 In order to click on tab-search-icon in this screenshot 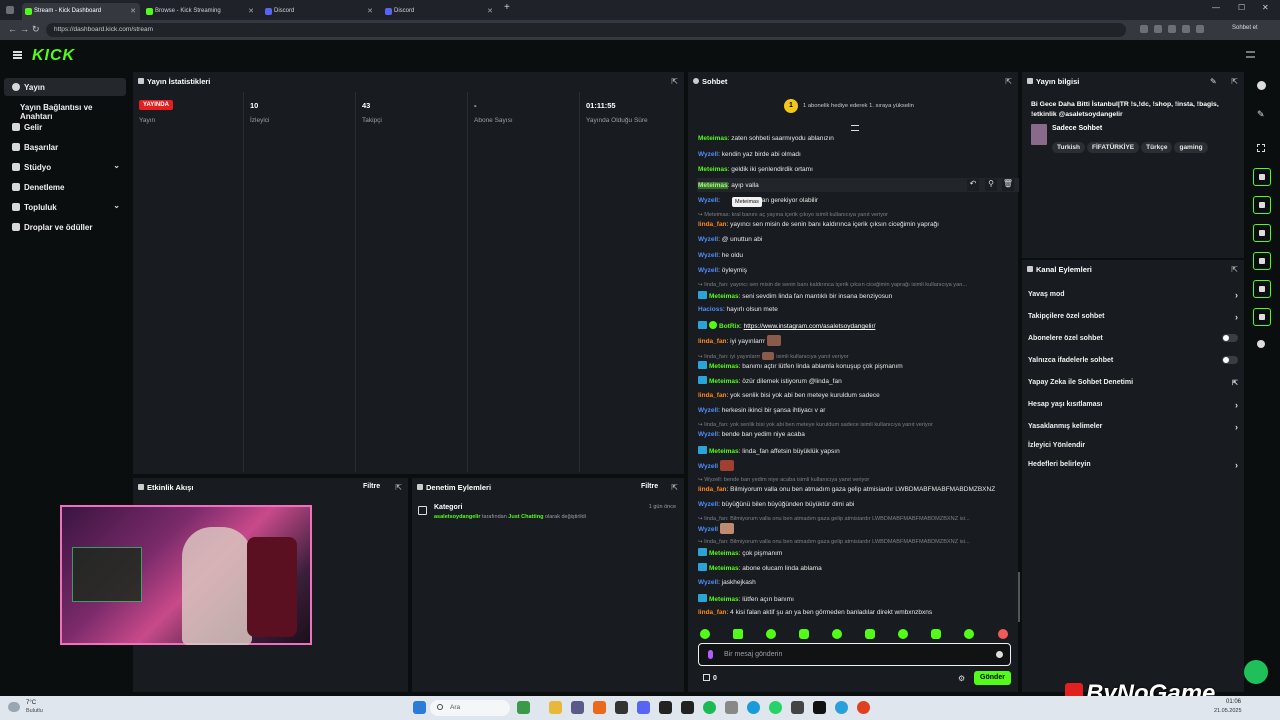, I will do `click(10, 10)`.